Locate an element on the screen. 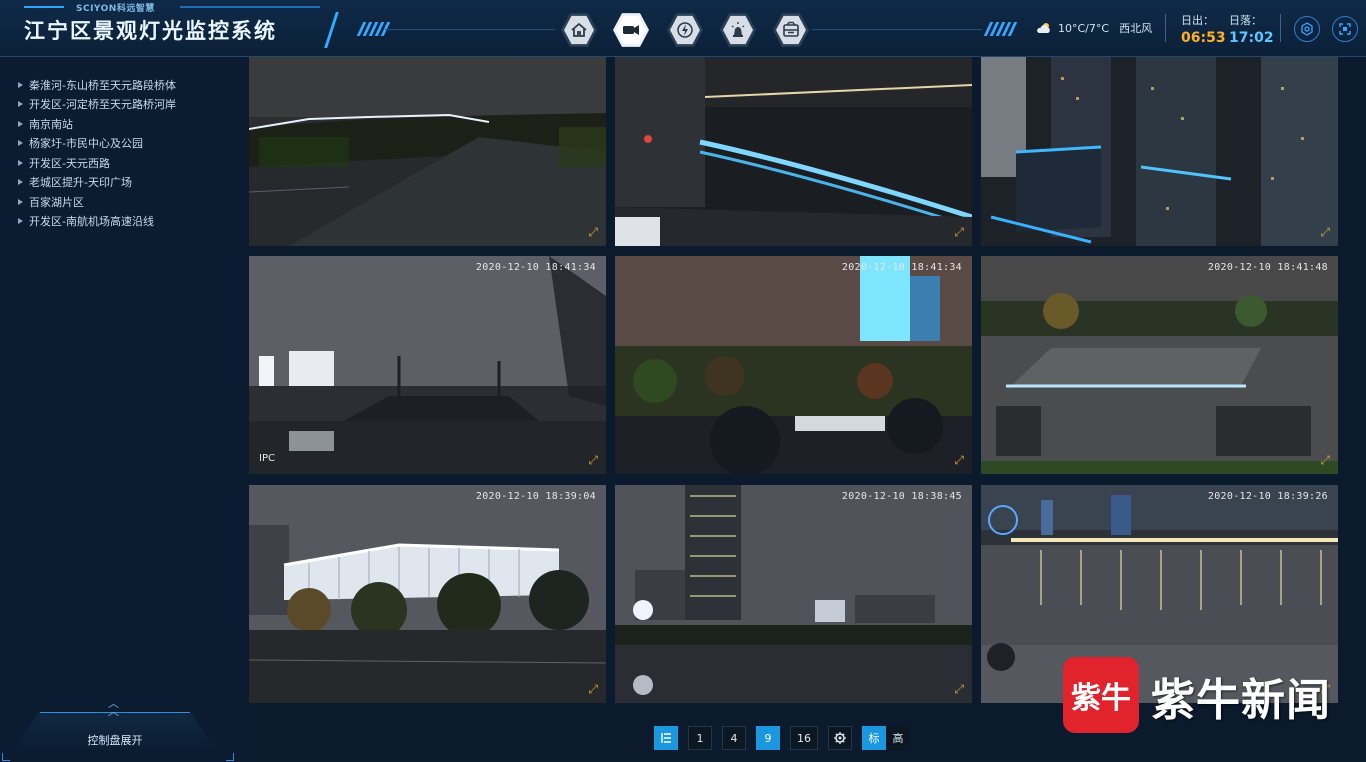 This screenshot has width=1366, height=762. site-item-label: 杨家圩-市民中心及公园 is located at coordinates (86, 144).